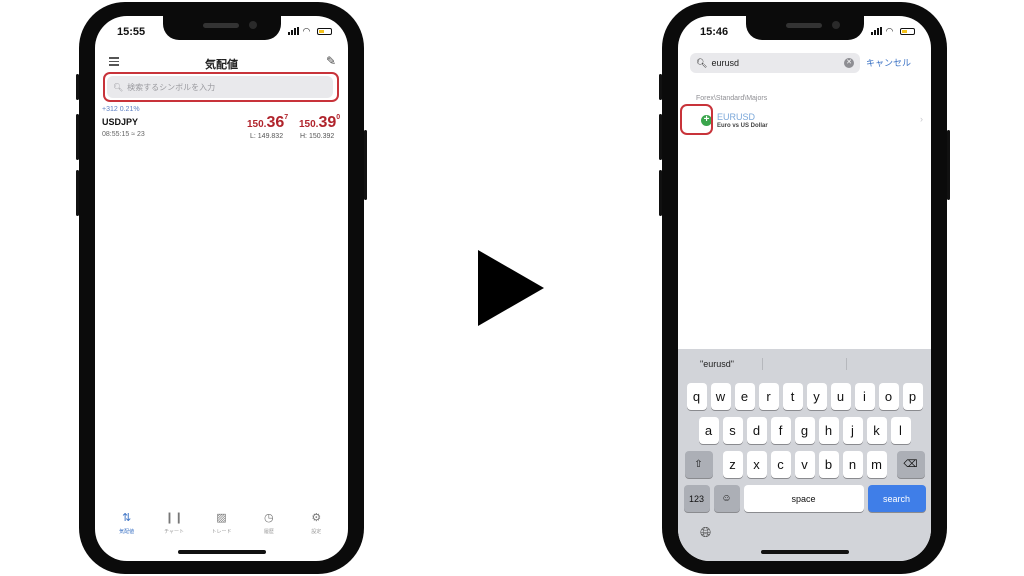  Describe the element at coordinates (702, 62) in the screenshot. I see `search-icon: 🔍︎` at that location.